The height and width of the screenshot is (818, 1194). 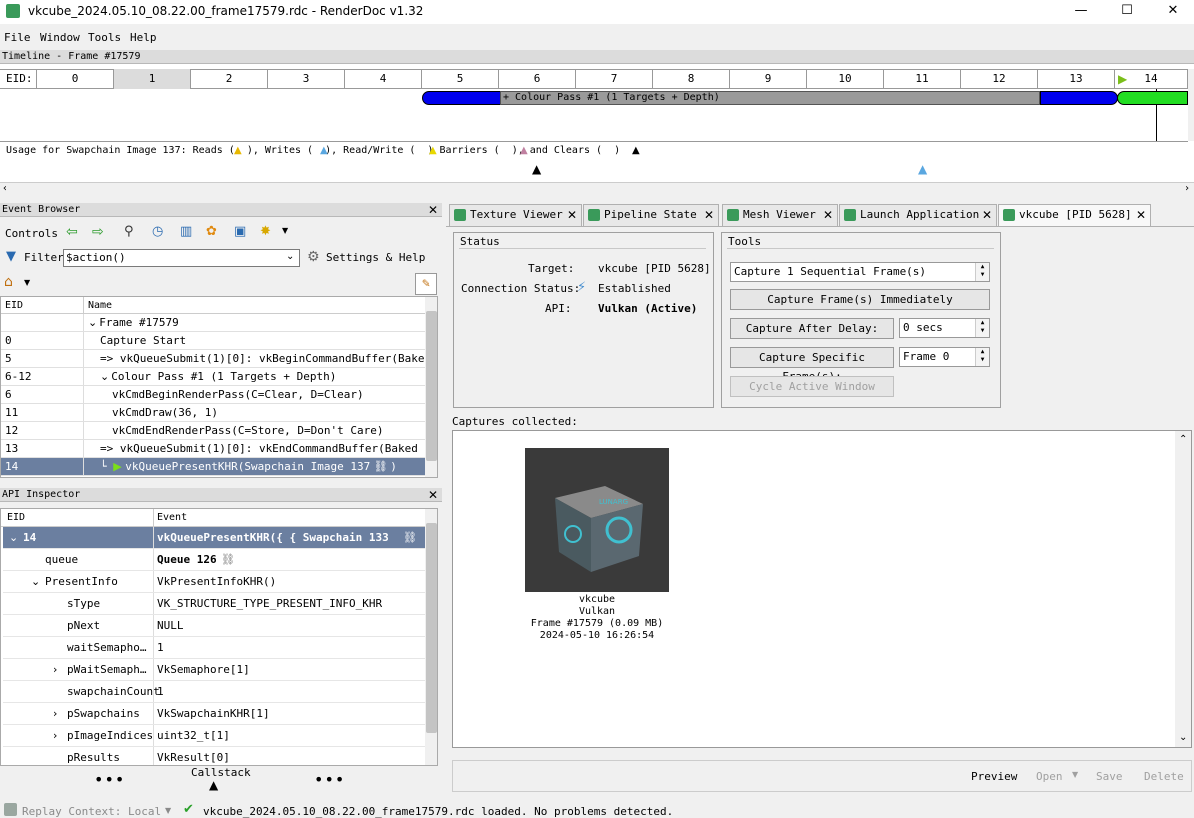 What do you see at coordinates (214, 582) in the screenshot?
I see `api-row: ⌄ PresentInfo VkPresentInfoKHR()` at bounding box center [214, 582].